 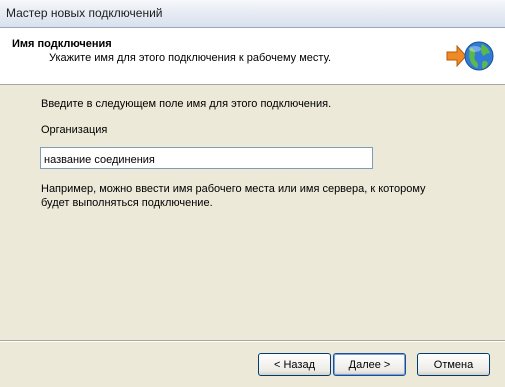 What do you see at coordinates (84, 13) in the screenshot?
I see `window-title: Мастер новых подключений` at bounding box center [84, 13].